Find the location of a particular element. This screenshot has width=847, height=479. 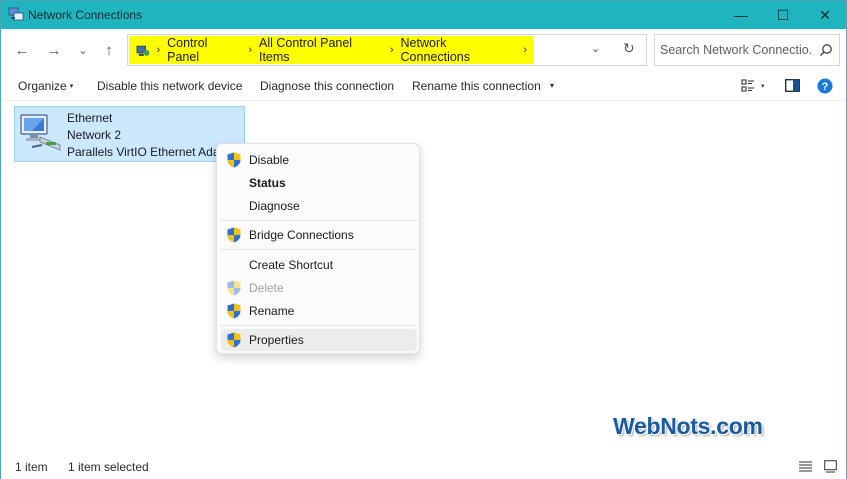

menu-label-diagnose: Diagnose is located at coordinates (274, 206).